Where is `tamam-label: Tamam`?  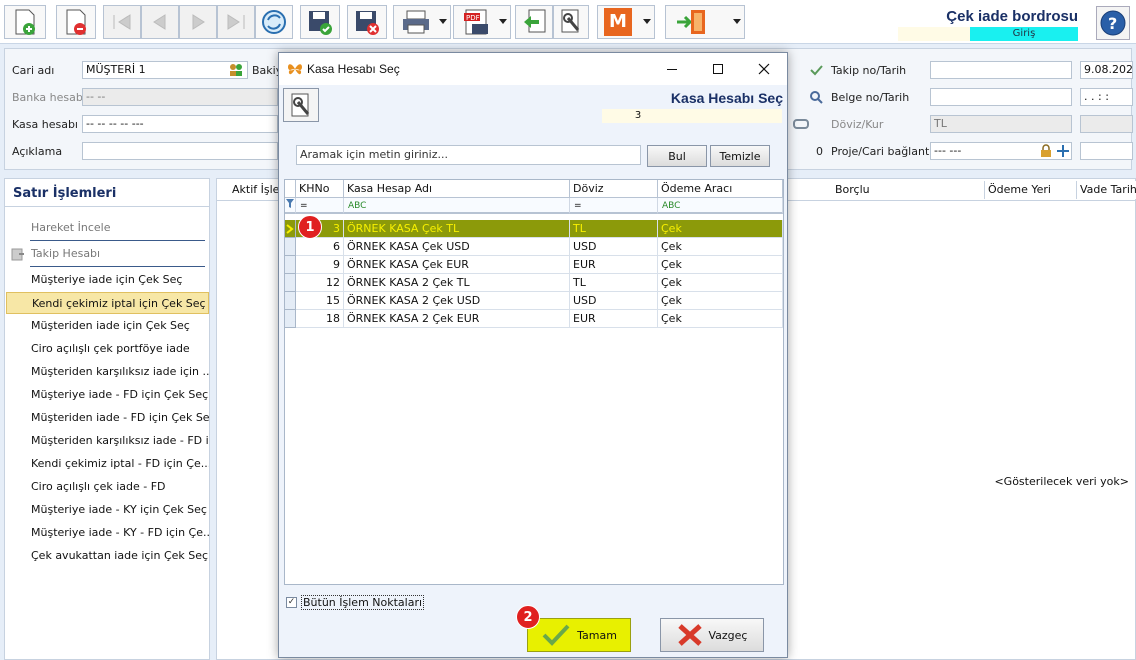 tamam-label: Tamam is located at coordinates (597, 635).